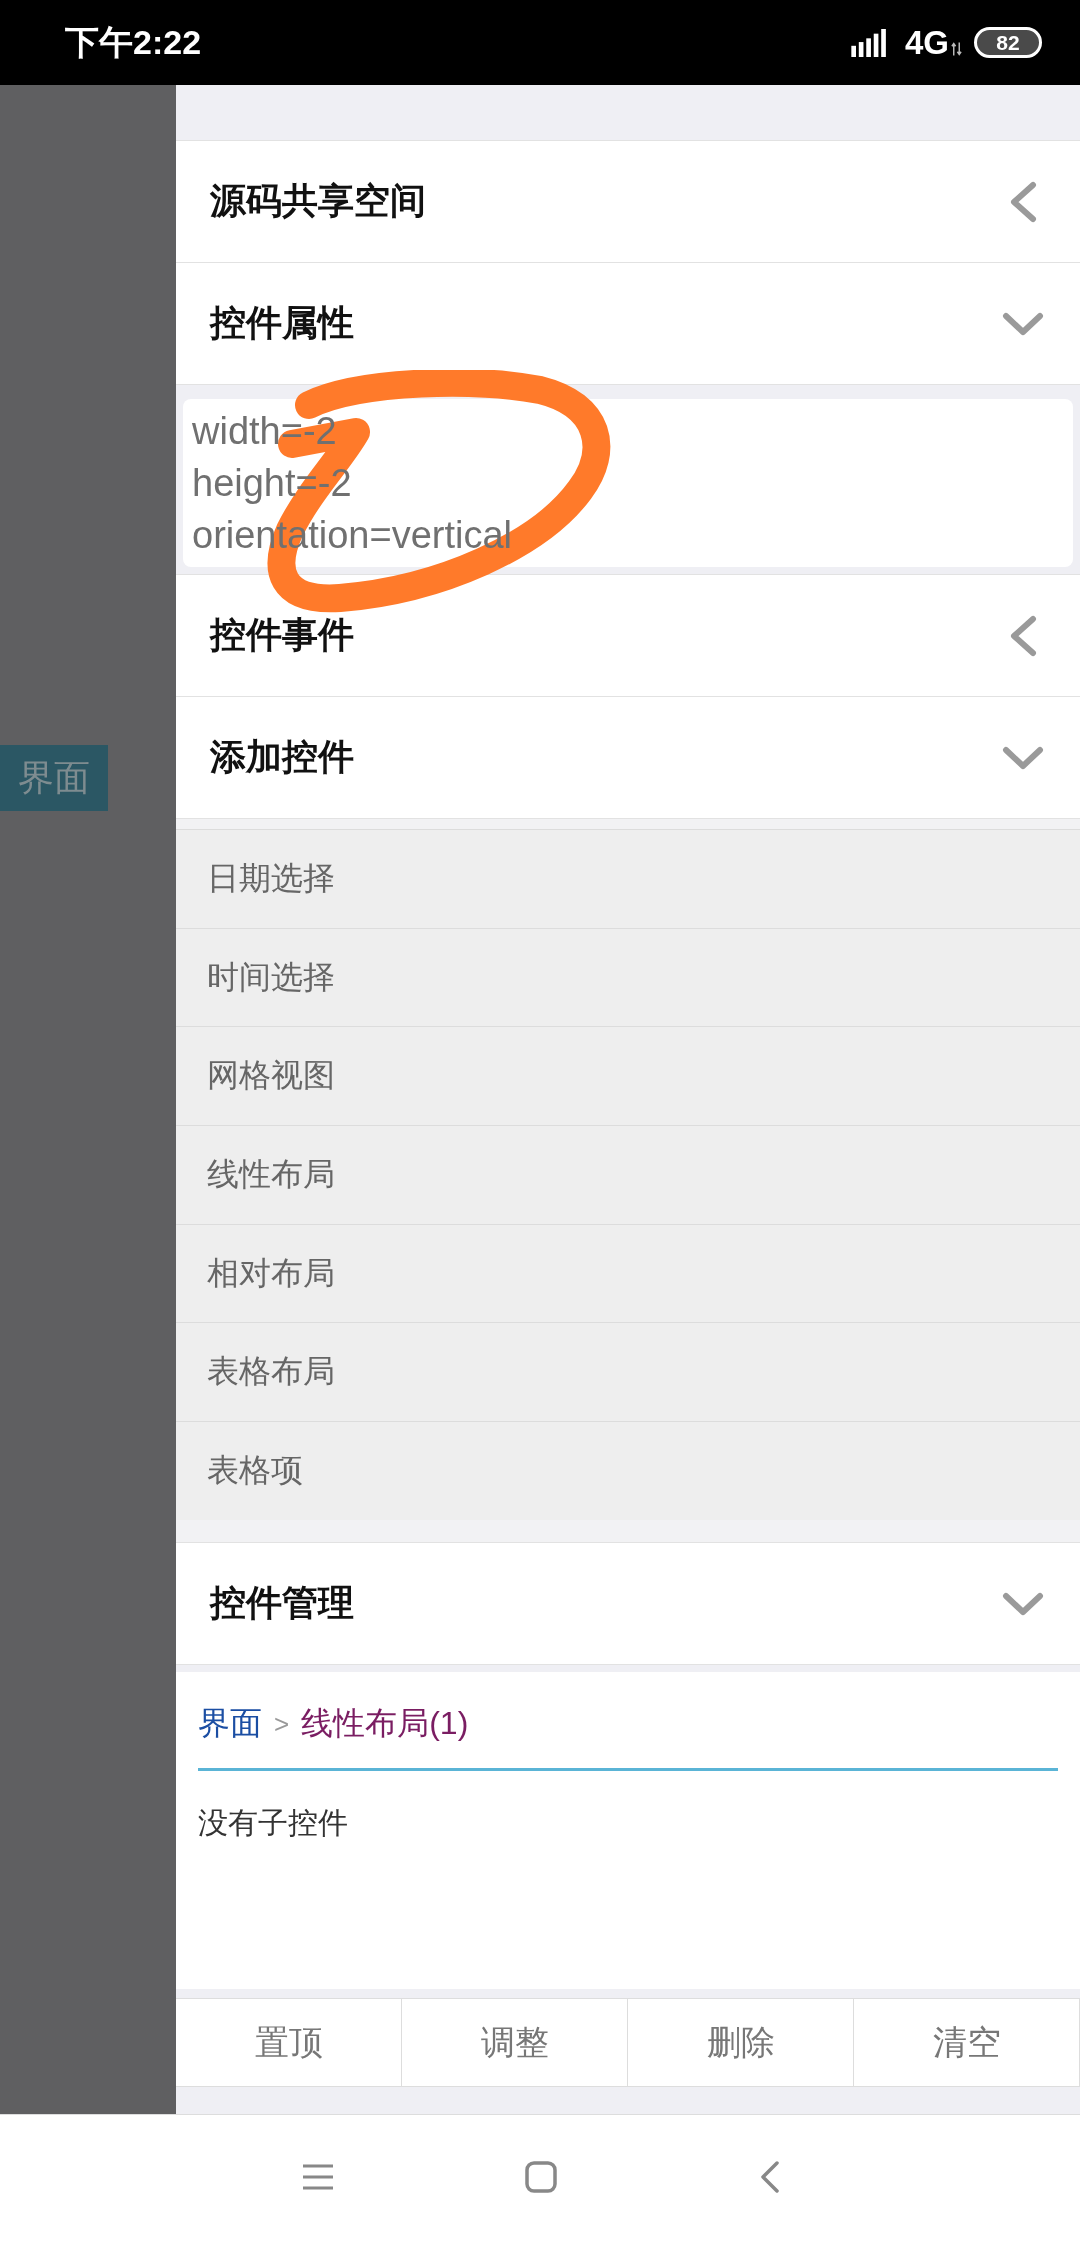 This screenshot has height=2244, width=1080. Describe the element at coordinates (628, 1174) in the screenshot. I see `control-list-item: 线性布局` at that location.